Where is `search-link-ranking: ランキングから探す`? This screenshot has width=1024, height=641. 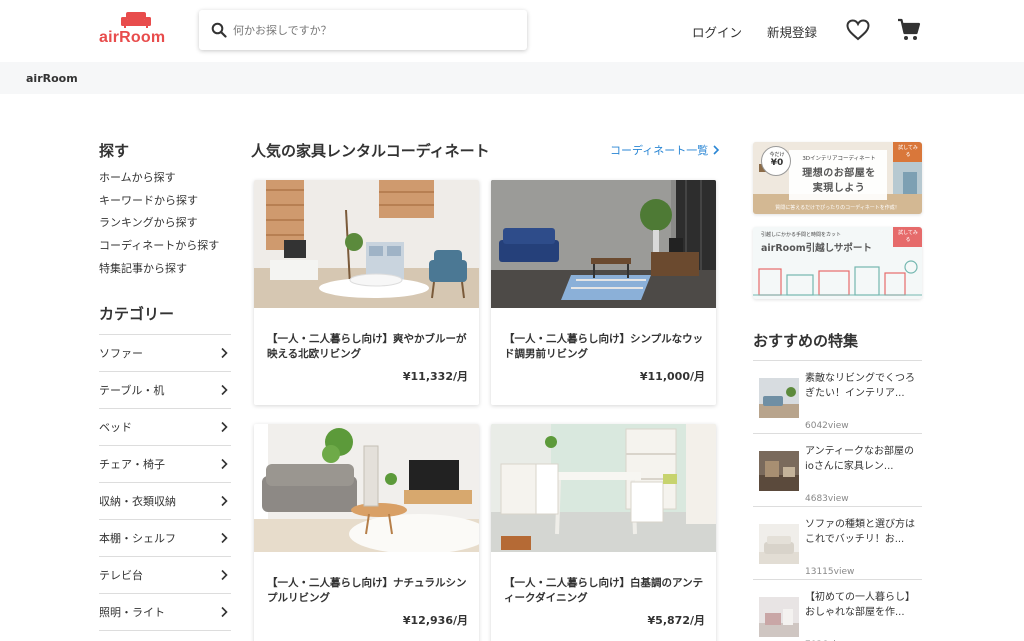 search-link-ranking: ランキングから探す is located at coordinates (169, 226).